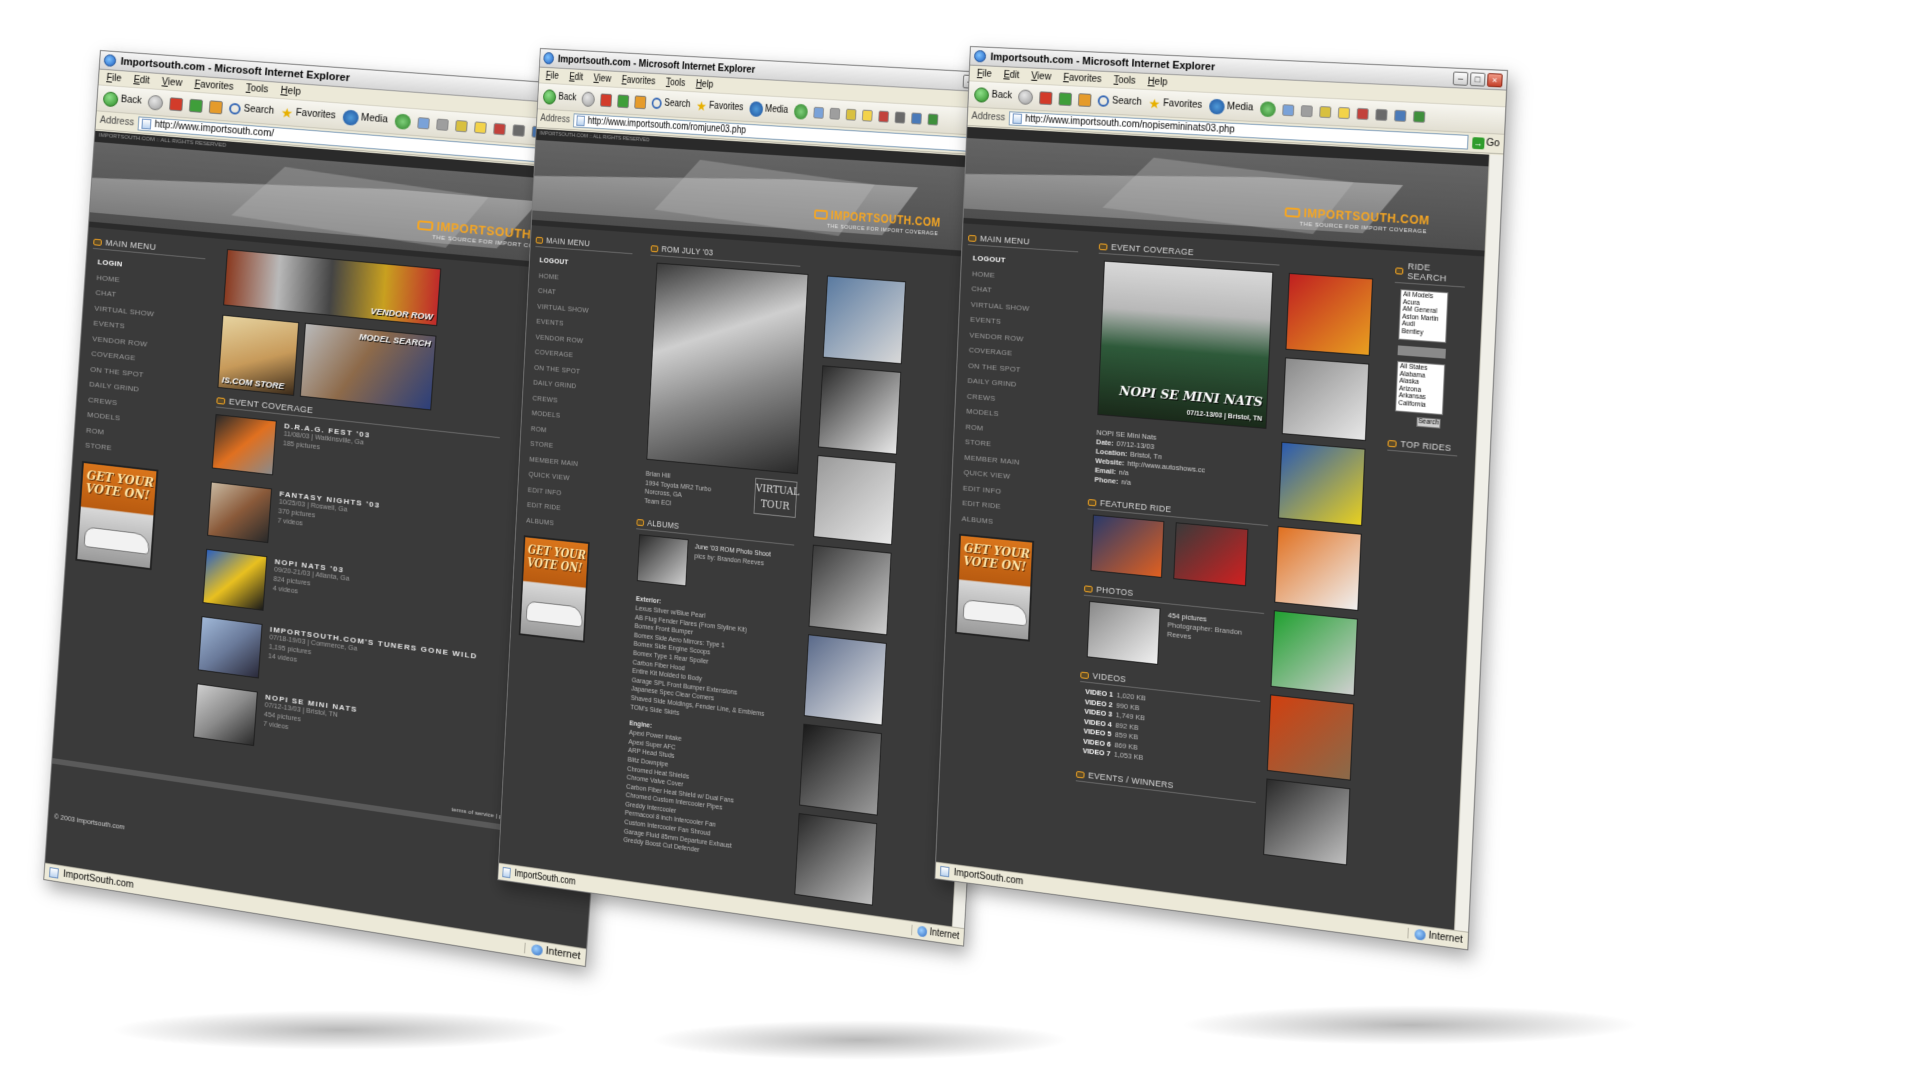  What do you see at coordinates (1127, 546) in the screenshot?
I see `featured-ride-thumbnail` at bounding box center [1127, 546].